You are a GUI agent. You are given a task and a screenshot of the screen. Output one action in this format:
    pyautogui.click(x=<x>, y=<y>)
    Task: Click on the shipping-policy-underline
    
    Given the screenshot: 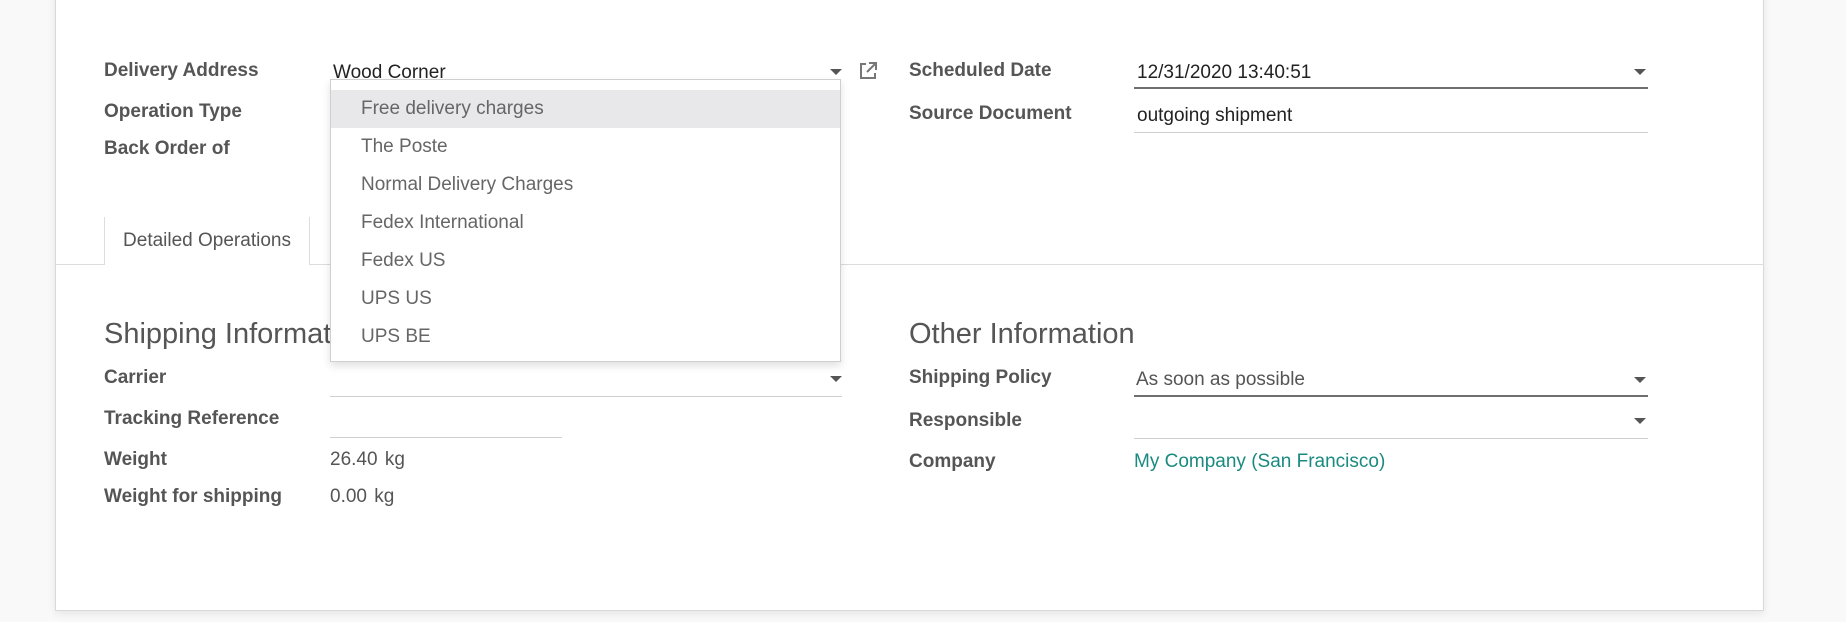 What is the action you would take?
    pyautogui.click(x=1391, y=396)
    